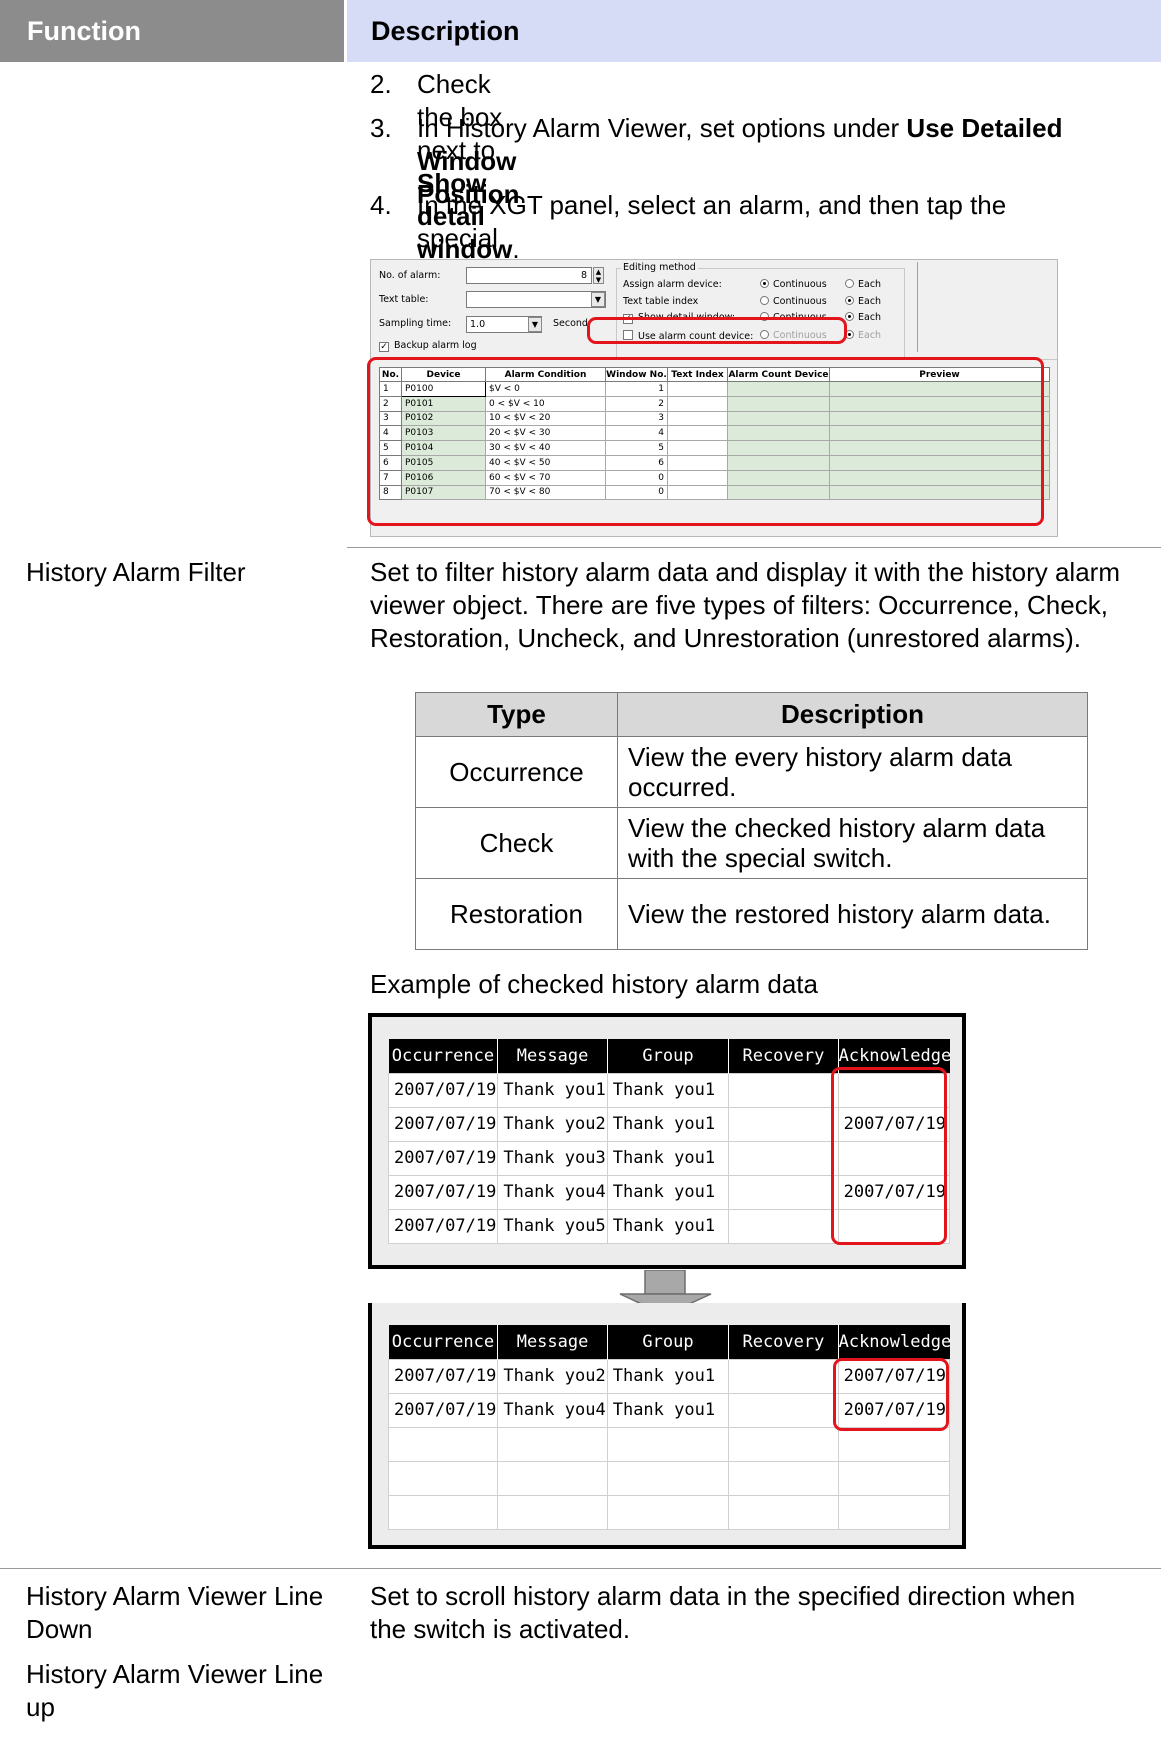  Describe the element at coordinates (552, 1226) in the screenshot. I see `viewer-cell: Thank you5` at that location.